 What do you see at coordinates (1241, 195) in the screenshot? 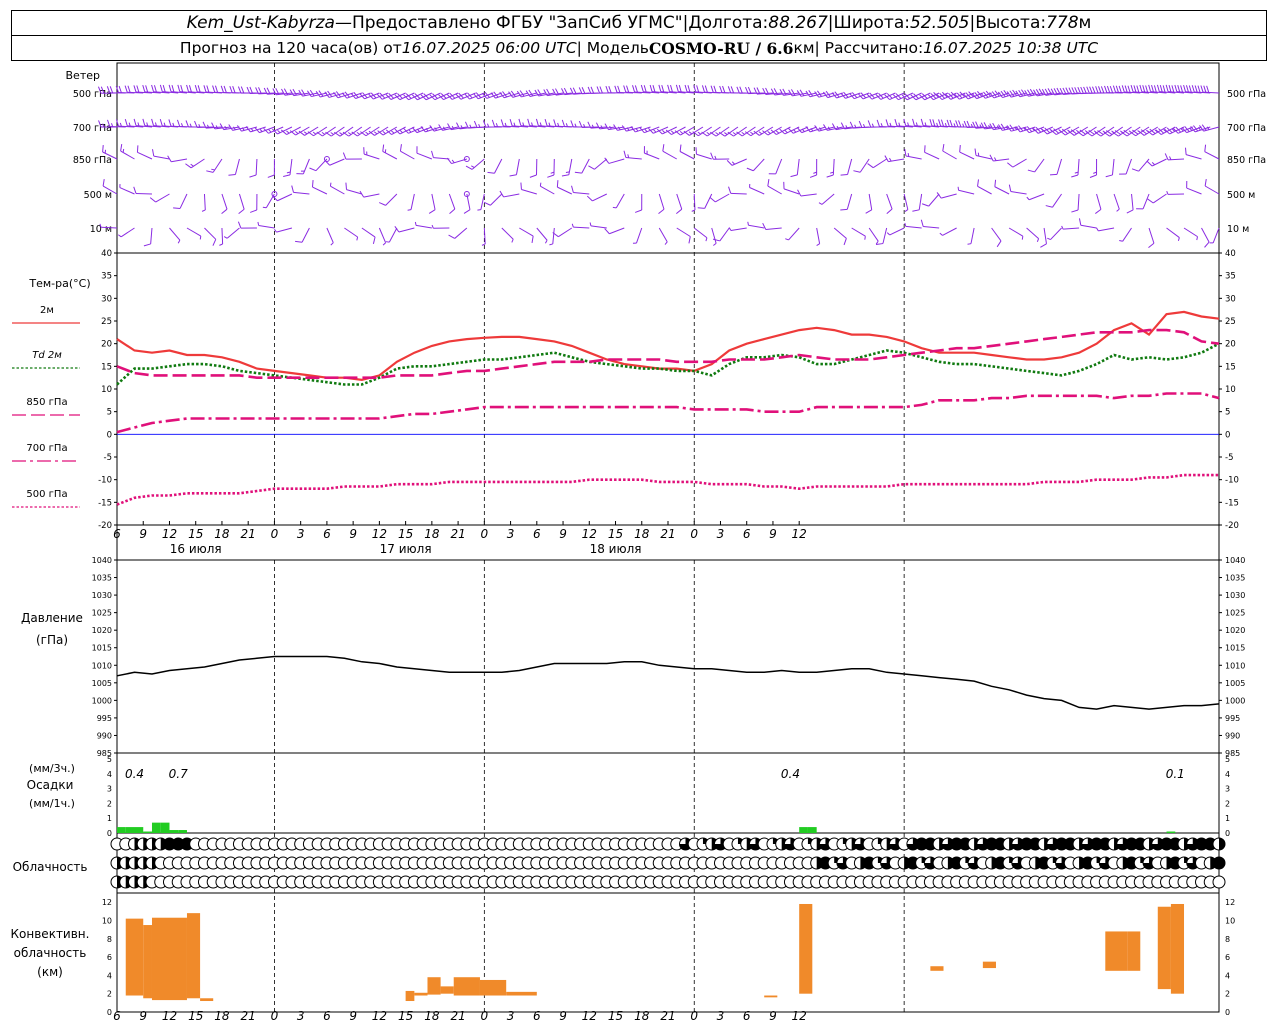
I see `wind-level-label-right: 500 м` at bounding box center [1241, 195].